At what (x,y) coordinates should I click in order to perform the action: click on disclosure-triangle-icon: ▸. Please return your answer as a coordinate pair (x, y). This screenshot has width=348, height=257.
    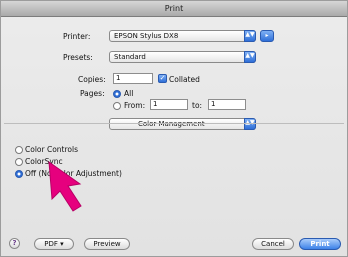
    Looking at the image, I should click on (267, 35).